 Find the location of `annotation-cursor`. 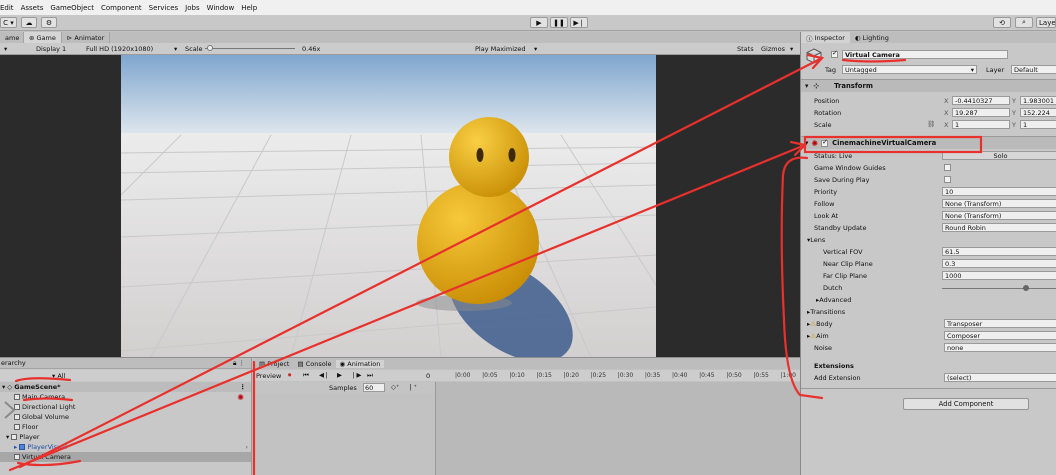

annotation-cursor is located at coordinates (10, 410).